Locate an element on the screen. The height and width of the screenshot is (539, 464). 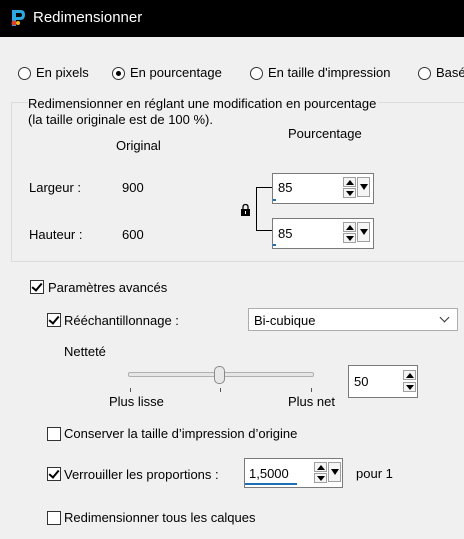
padlock-icon is located at coordinates (245, 210).